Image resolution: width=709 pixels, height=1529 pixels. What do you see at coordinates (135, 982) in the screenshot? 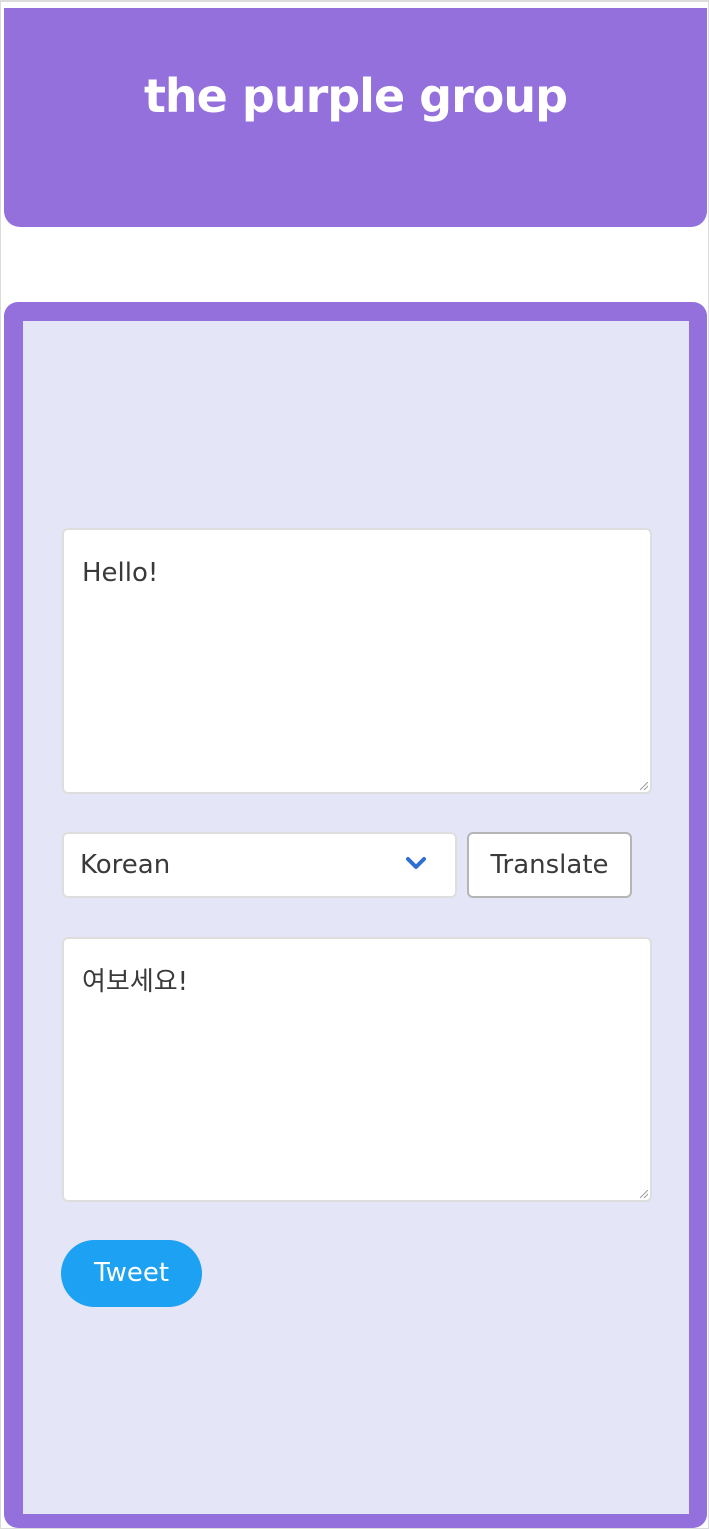
I see `translated-text-value: 여보세요!` at bounding box center [135, 982].